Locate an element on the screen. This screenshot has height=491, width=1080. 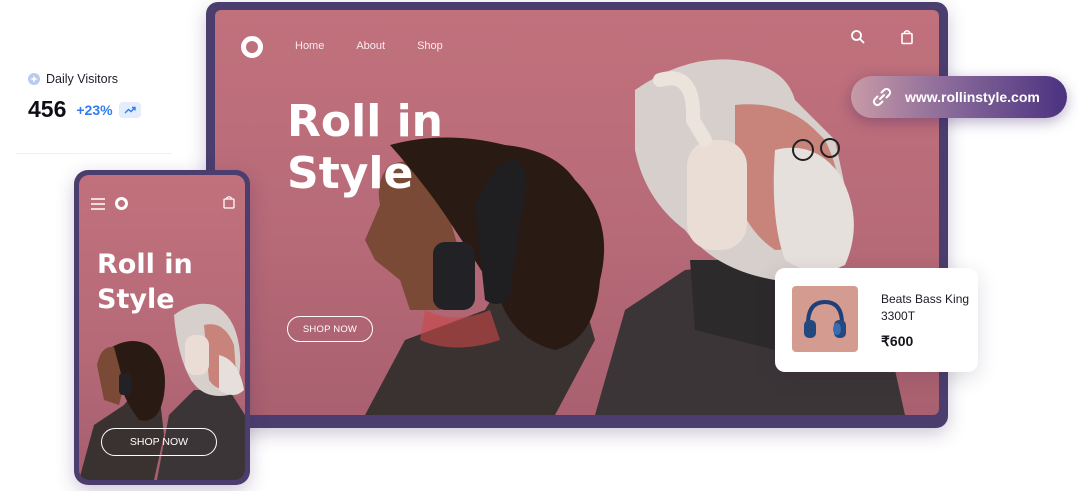
nav-home: Home is located at coordinates (309, 46).